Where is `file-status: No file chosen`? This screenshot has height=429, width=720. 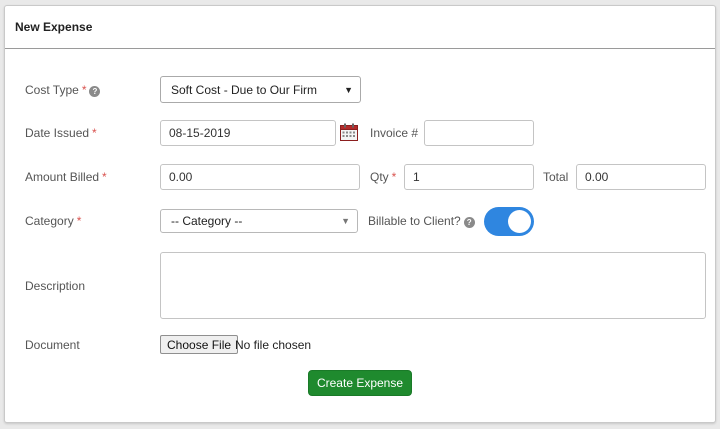 file-status: No file chosen is located at coordinates (273, 345).